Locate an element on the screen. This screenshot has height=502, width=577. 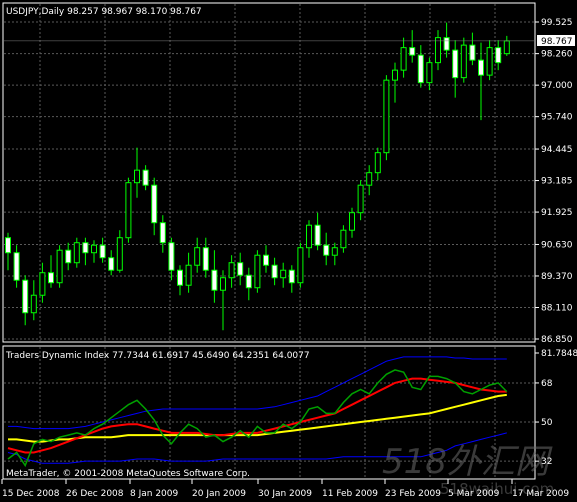
price-axis-label: 91.925 is located at coordinates (557, 213).